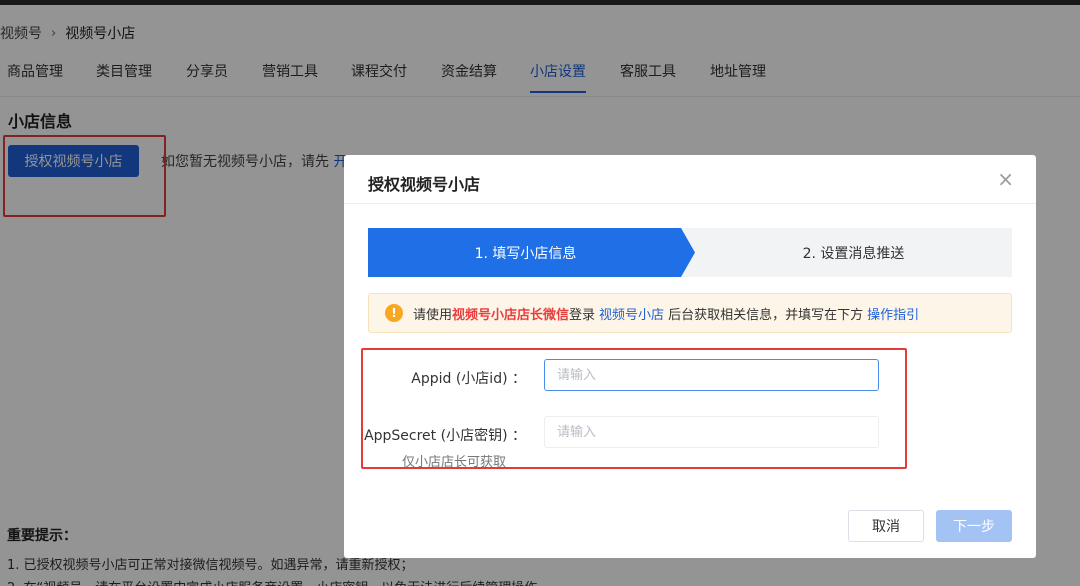 This screenshot has width=1080, height=586. What do you see at coordinates (634, 408) in the screenshot?
I see `annotation-highlight-box` at bounding box center [634, 408].